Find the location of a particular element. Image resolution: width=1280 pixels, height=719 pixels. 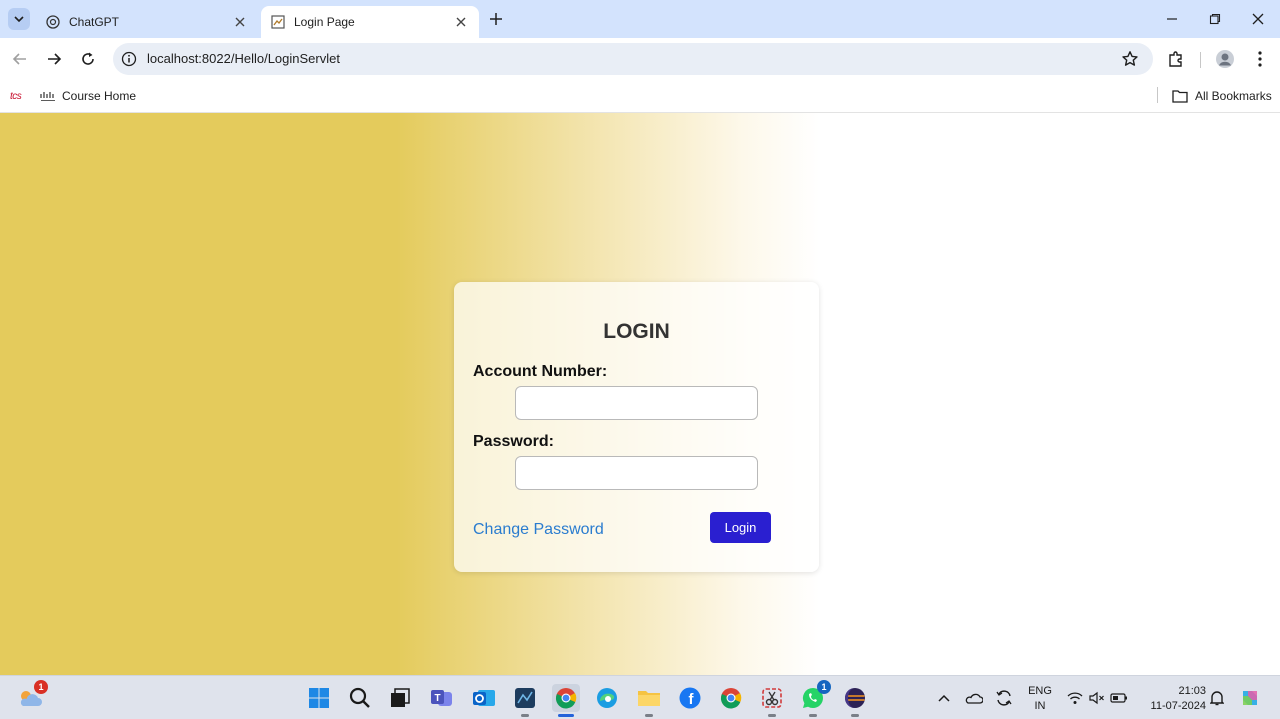

scissors-icon is located at coordinates (772, 698).